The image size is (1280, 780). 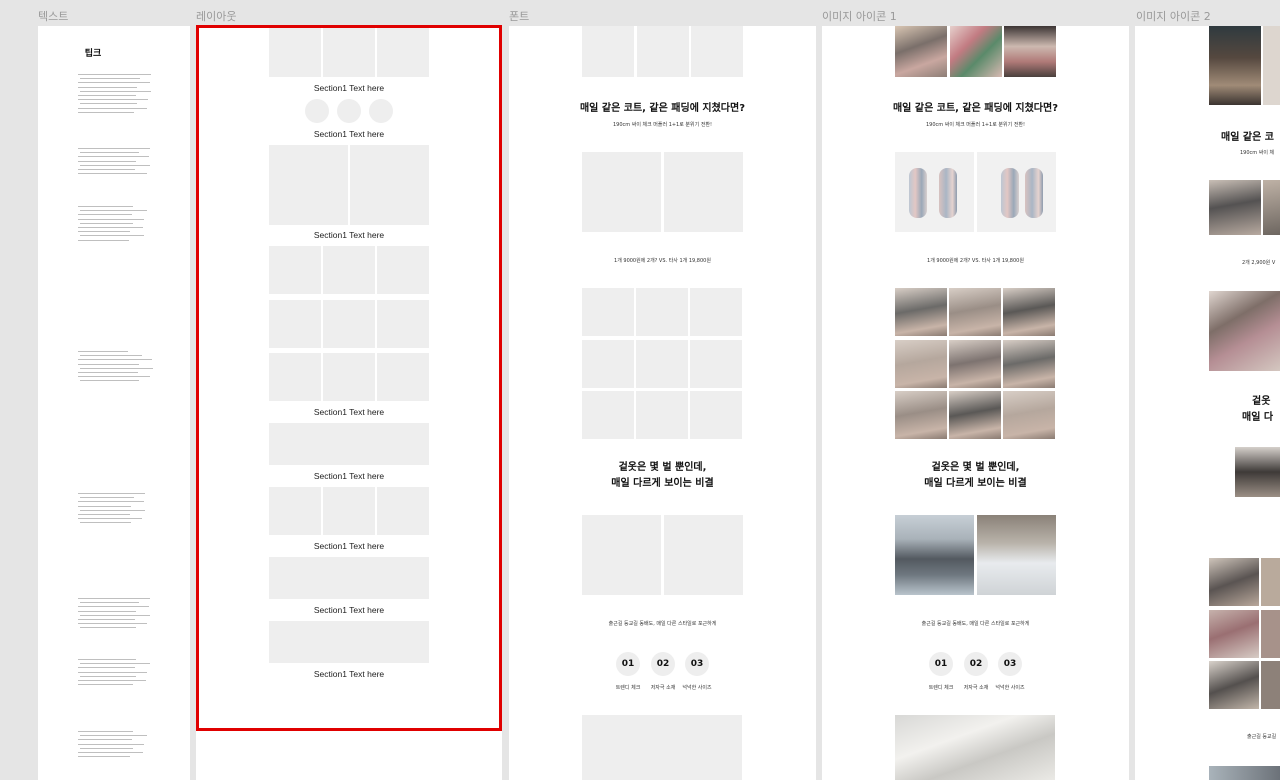 What do you see at coordinates (975, 261) in the screenshot?
I see `img1-price-line: 1개 9000원에 2개? VS. 타사 1개 19,800원` at bounding box center [975, 261].